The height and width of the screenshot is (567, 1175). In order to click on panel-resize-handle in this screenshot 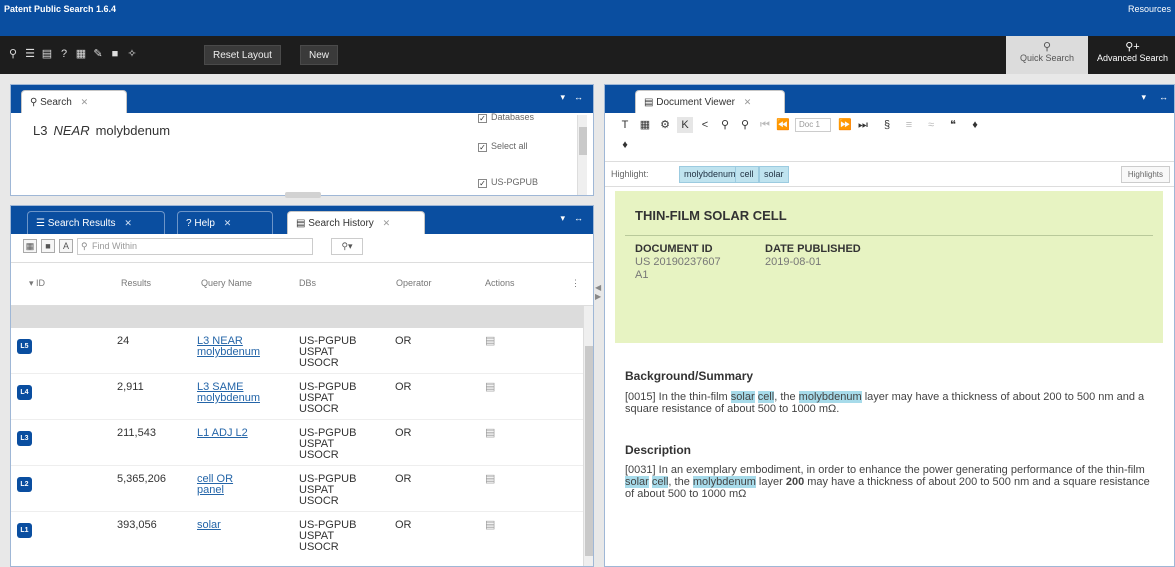, I will do `click(303, 195)`.